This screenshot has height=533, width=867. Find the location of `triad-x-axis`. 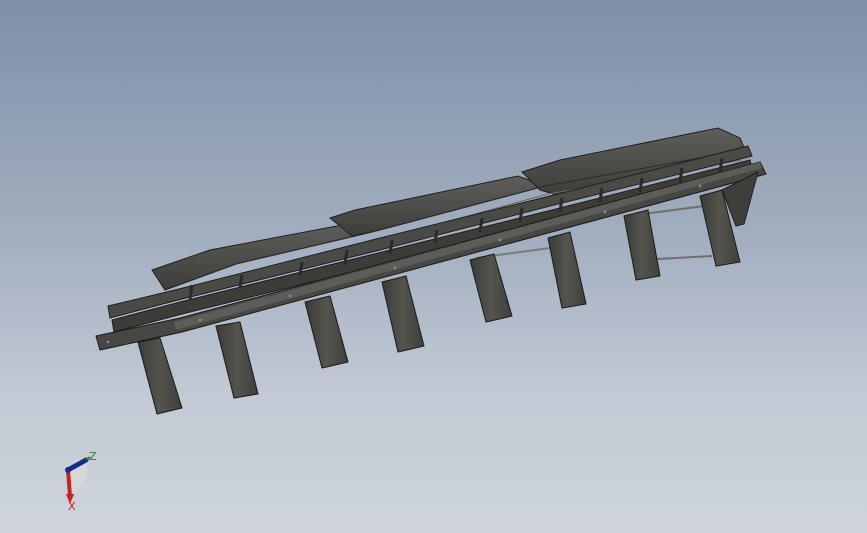

triad-x-axis is located at coordinates (69, 483).